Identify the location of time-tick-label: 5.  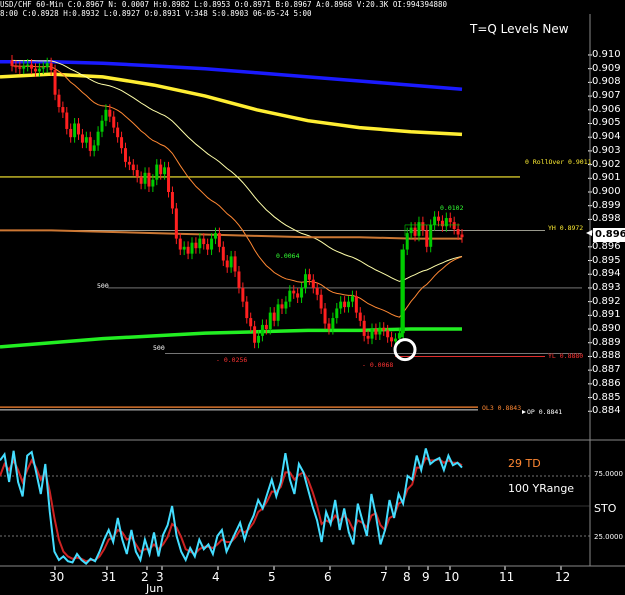
(272, 577).